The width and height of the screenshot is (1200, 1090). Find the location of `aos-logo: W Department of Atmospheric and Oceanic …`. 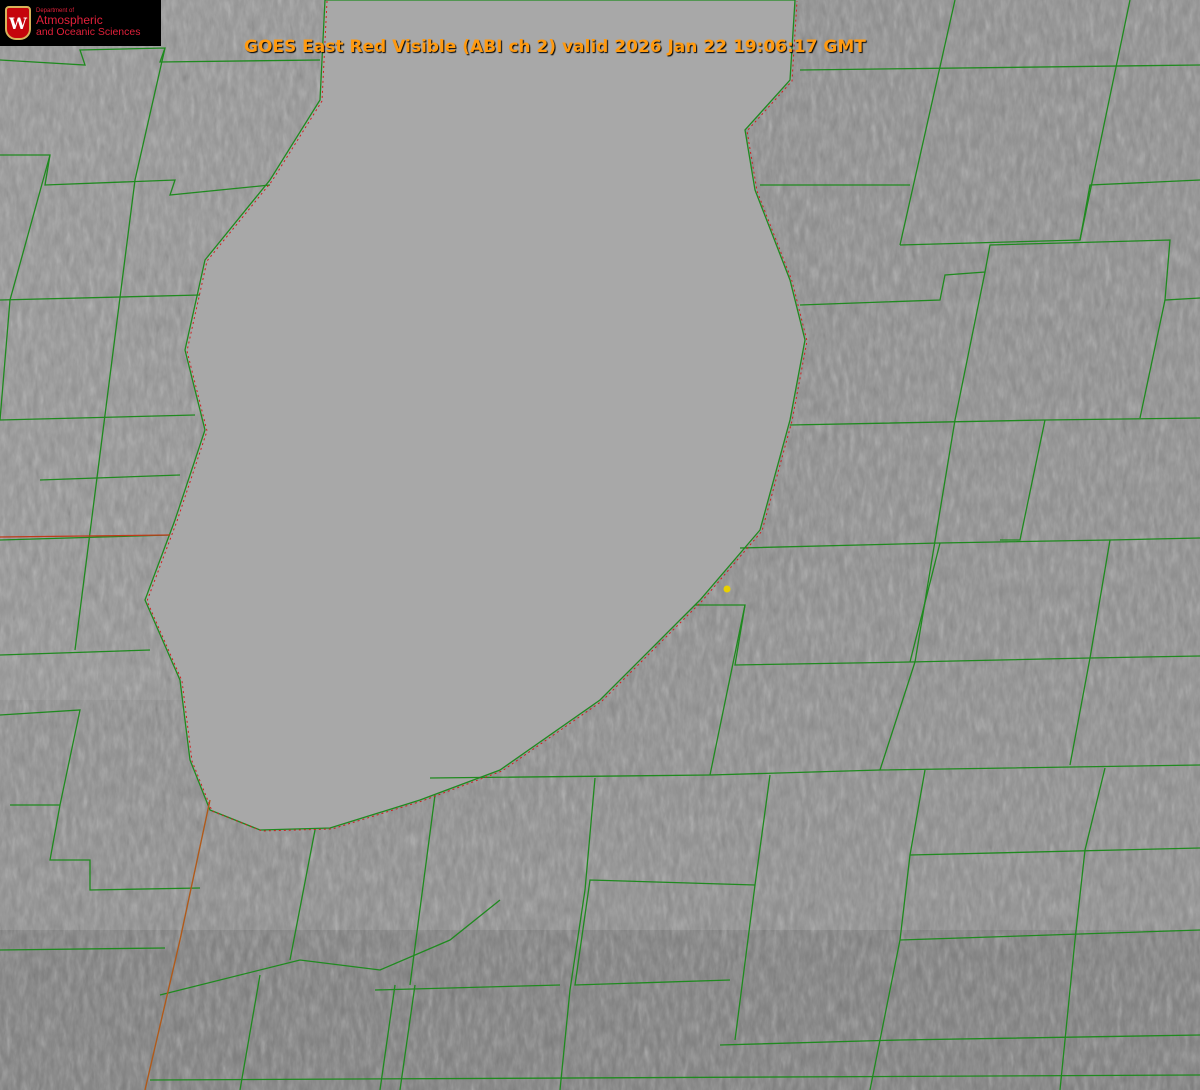

aos-logo: W Department of Atmospheric and Oceanic … is located at coordinates (80, 23).